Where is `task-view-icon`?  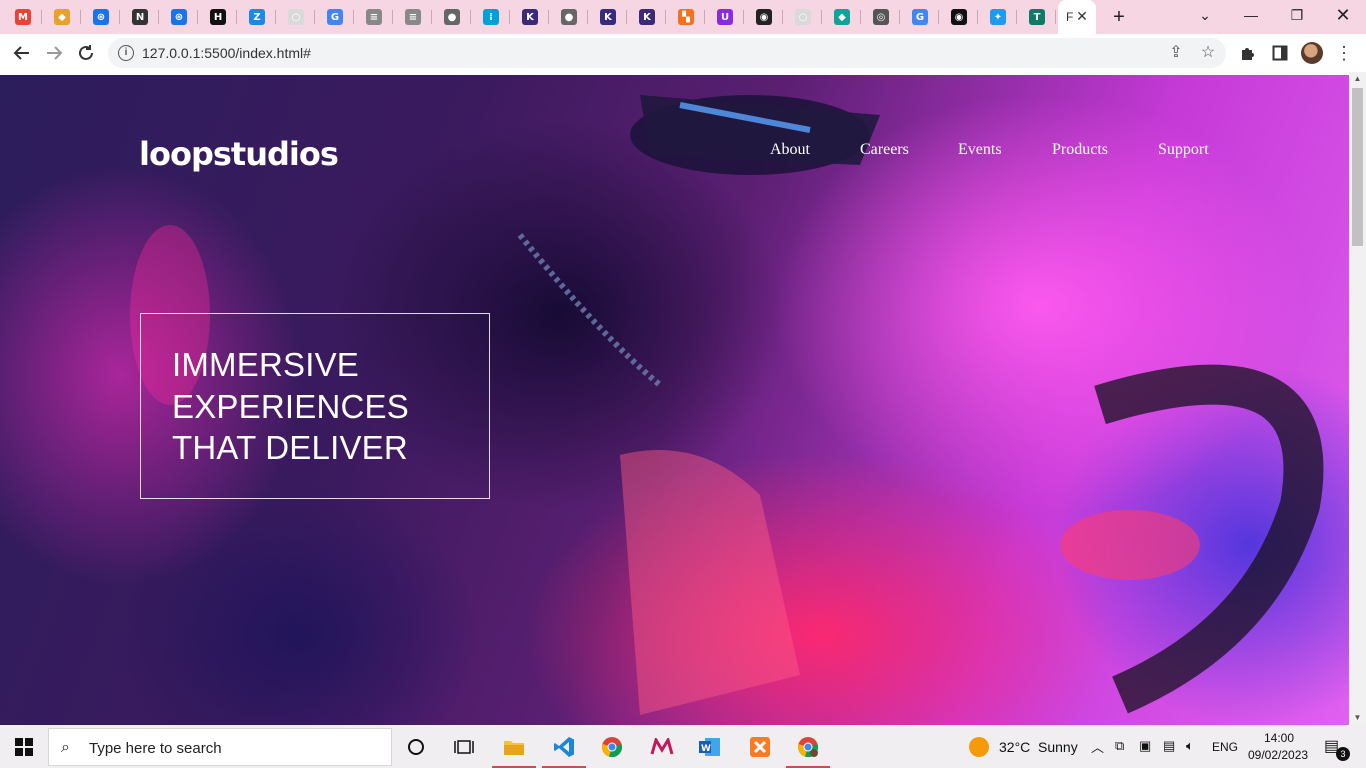
task-view-icon is located at coordinates (464, 746).